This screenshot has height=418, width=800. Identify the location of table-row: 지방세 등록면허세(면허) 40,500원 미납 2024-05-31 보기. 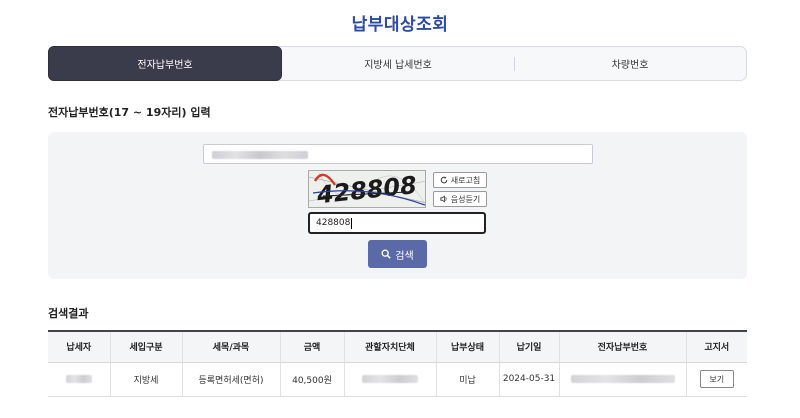
(397, 379).